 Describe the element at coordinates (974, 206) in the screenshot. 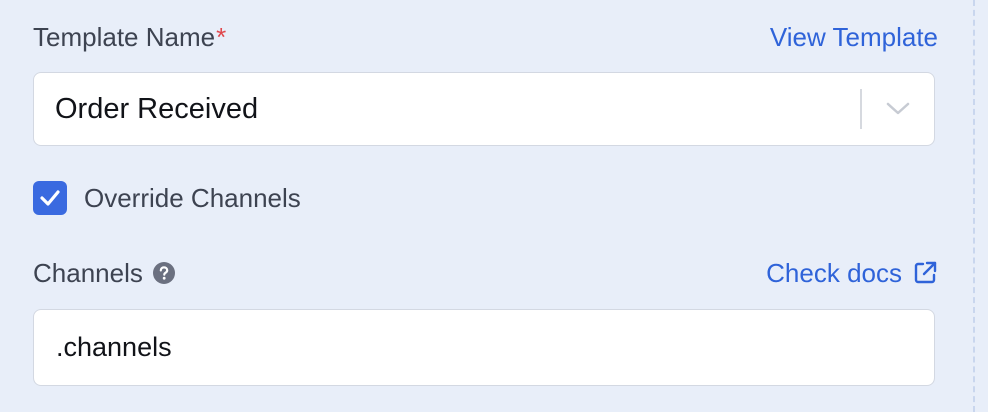

I see `panel-dashed-border` at that location.